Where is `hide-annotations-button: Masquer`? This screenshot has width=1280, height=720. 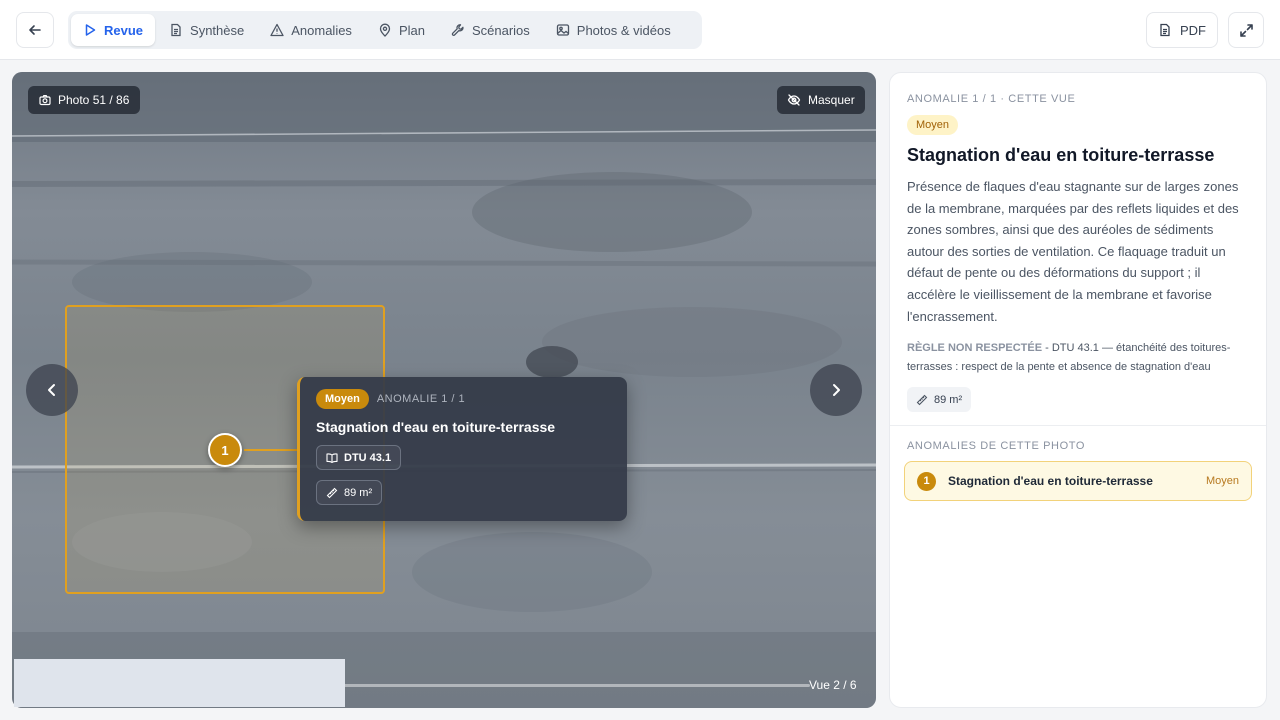 hide-annotations-button: Masquer is located at coordinates (821, 100).